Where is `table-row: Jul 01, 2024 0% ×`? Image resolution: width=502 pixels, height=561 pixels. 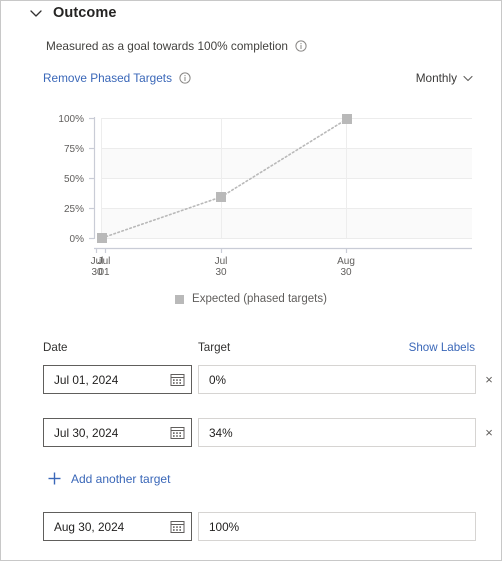
table-row: Jul 01, 2024 0% × is located at coordinates (251, 380).